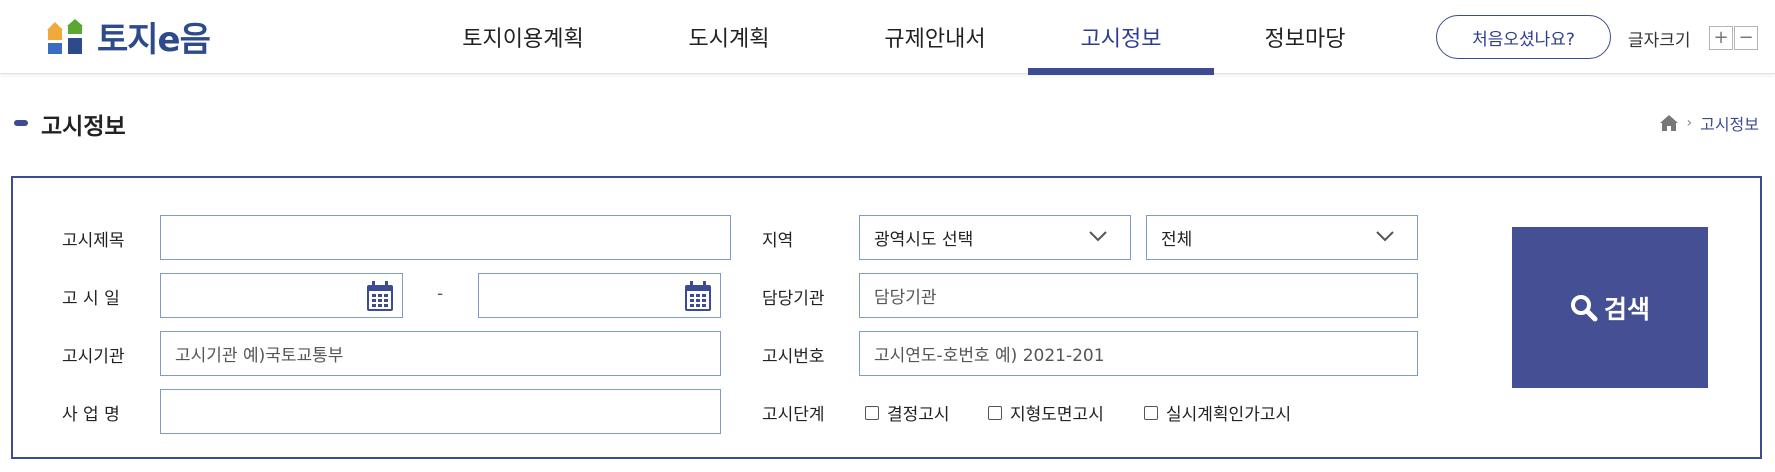 The width and height of the screenshot is (1775, 472). Describe the element at coordinates (445, 237) in the screenshot. I see `notice-title-input` at that location.